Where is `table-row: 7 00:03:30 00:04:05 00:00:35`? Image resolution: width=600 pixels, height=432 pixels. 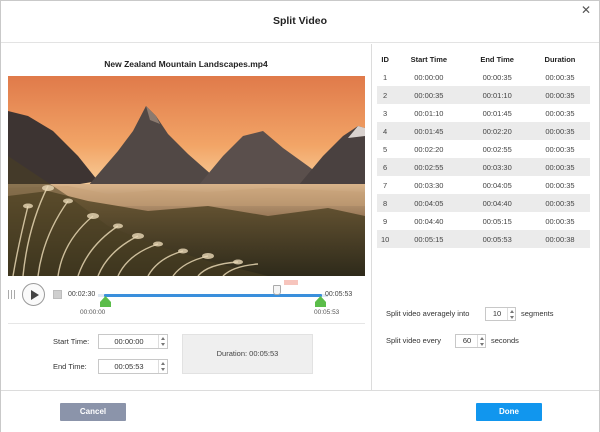 table-row: 7 00:03:30 00:04:05 00:00:35 is located at coordinates (483, 185).